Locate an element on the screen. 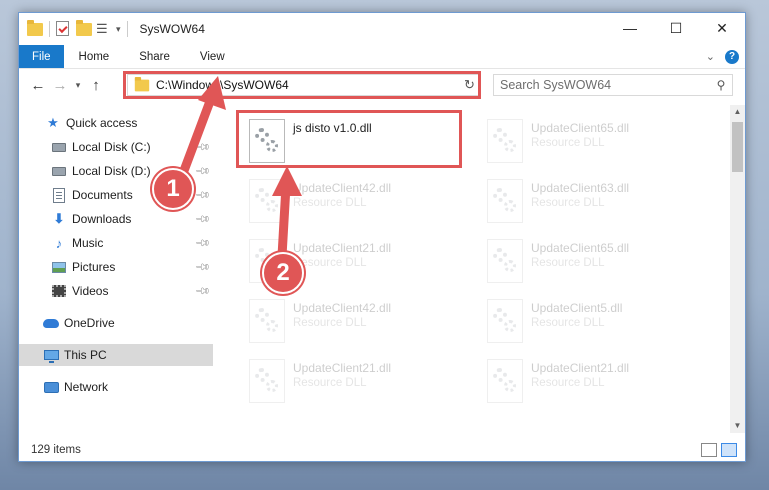 This screenshot has width=769, height=490. quick-access-toolbar: ☰ ▾ is located at coordinates (78, 28).